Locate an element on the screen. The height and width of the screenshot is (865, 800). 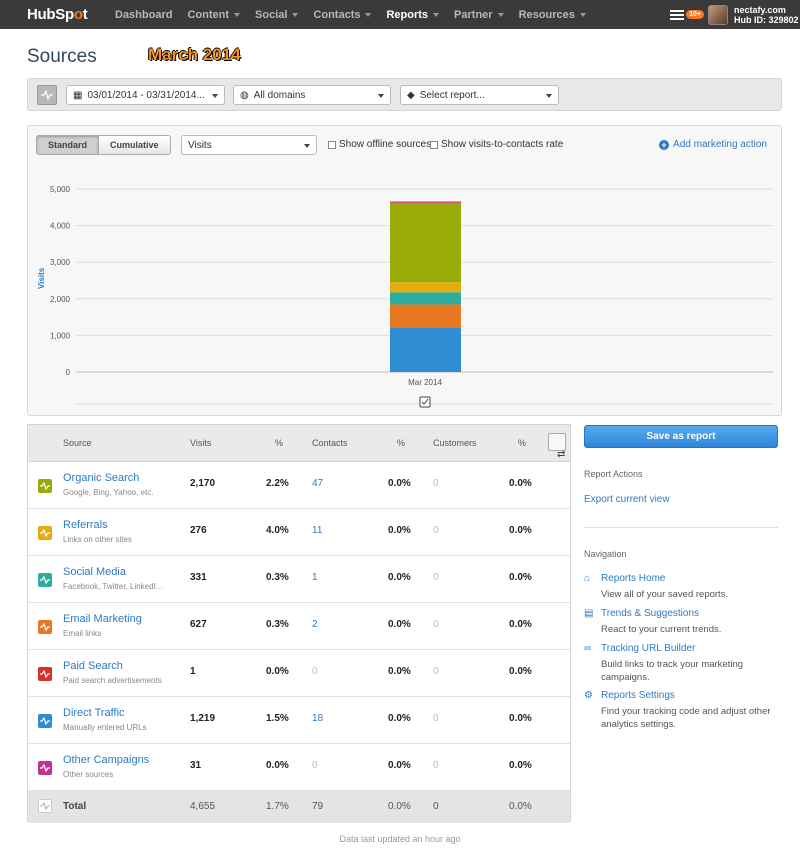
visits-to-contacts-checkbox: Show visits-to-contacts rate is located at coordinates (496, 144).